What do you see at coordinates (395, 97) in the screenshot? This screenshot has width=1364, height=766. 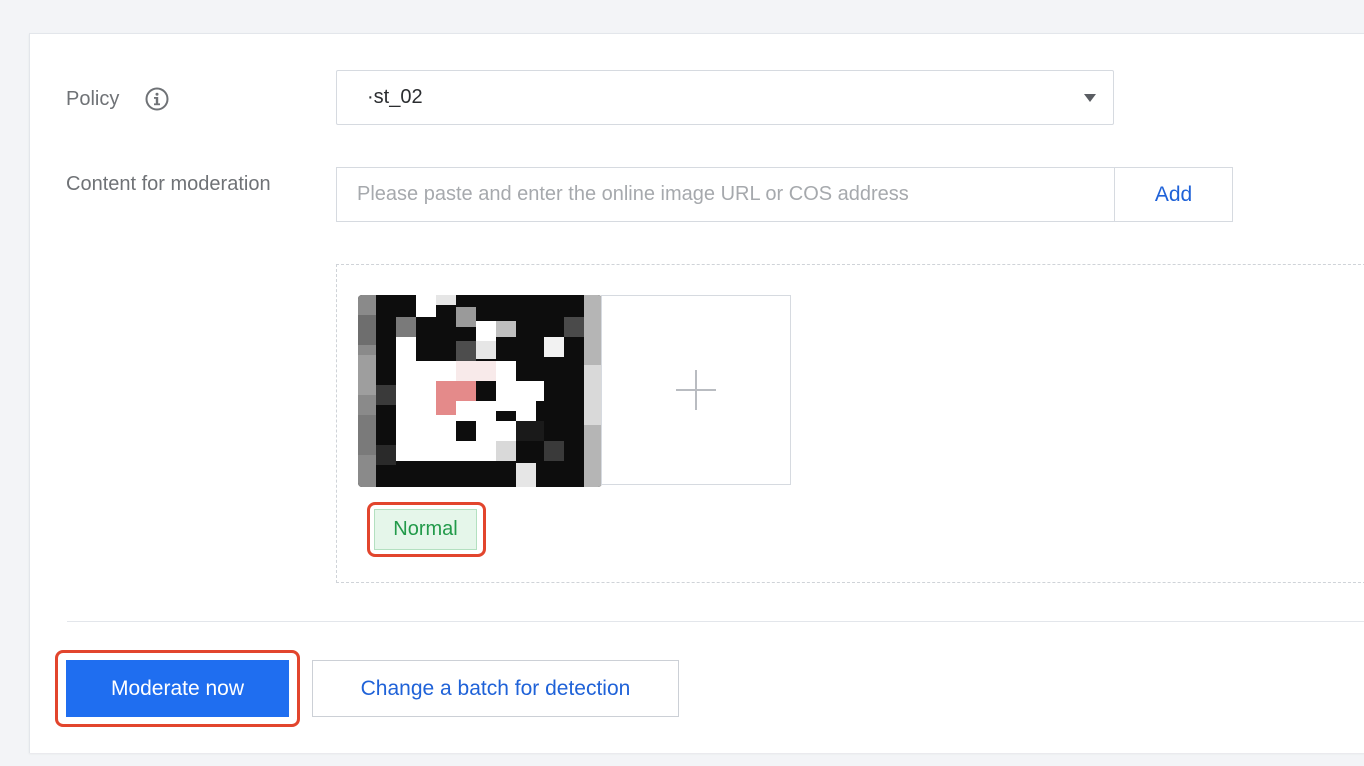 I see `policy-select-value: ·st_02` at bounding box center [395, 97].